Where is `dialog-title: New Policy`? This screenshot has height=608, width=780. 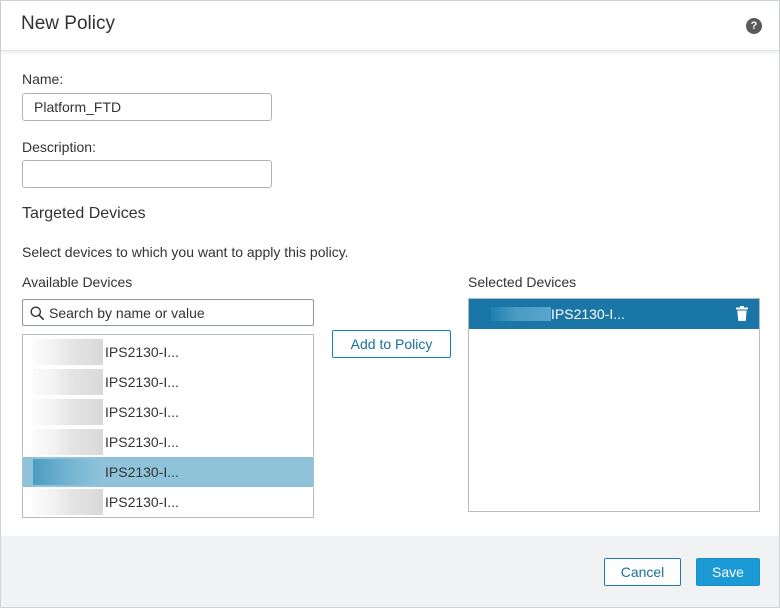
dialog-title: New Policy is located at coordinates (68, 23).